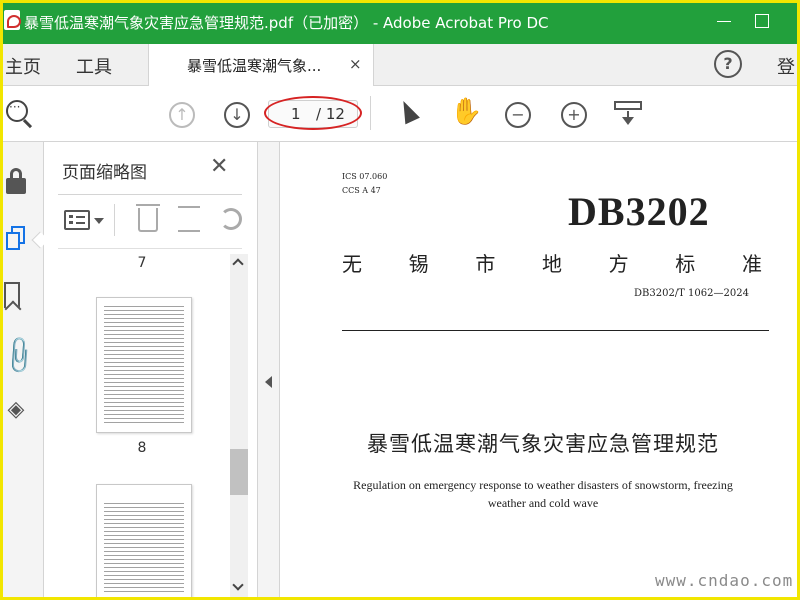 This screenshot has height=600, width=800. I want to click on region-char: 锡, so click(418, 264).